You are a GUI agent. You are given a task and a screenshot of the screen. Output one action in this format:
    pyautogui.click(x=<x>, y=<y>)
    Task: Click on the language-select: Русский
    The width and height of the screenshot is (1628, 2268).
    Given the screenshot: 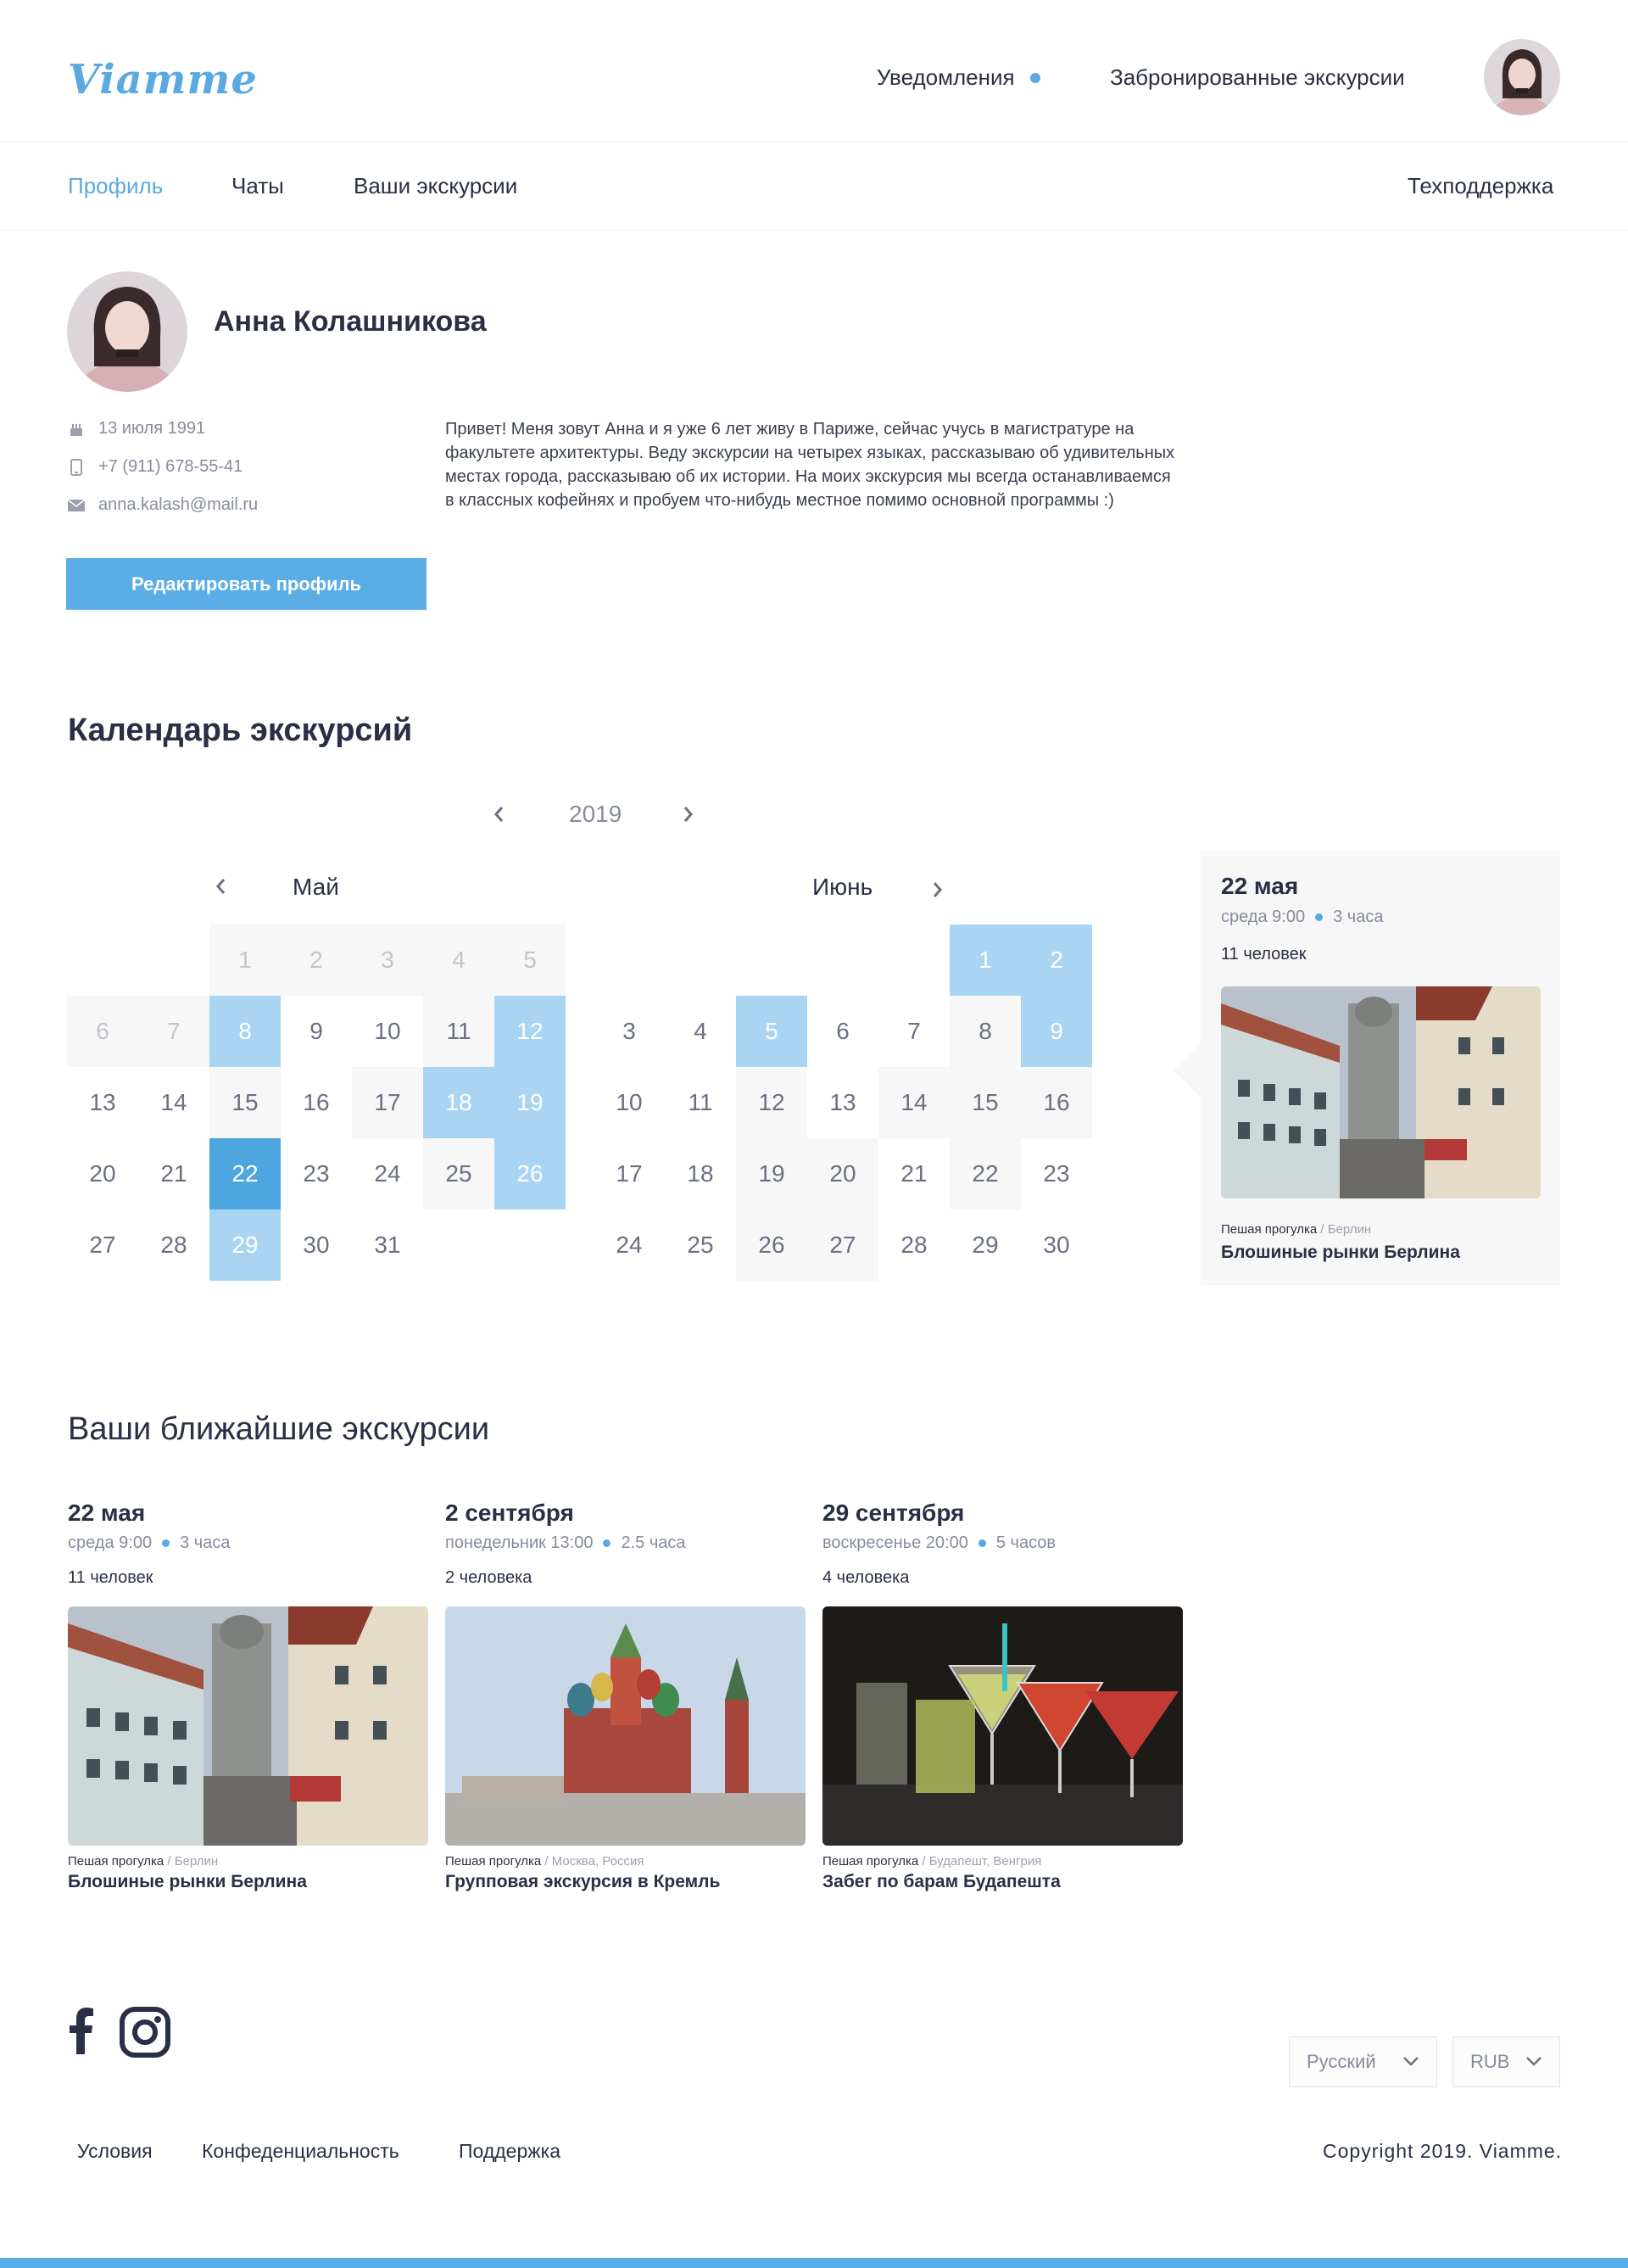 What is the action you would take?
    pyautogui.click(x=1363, y=2061)
    